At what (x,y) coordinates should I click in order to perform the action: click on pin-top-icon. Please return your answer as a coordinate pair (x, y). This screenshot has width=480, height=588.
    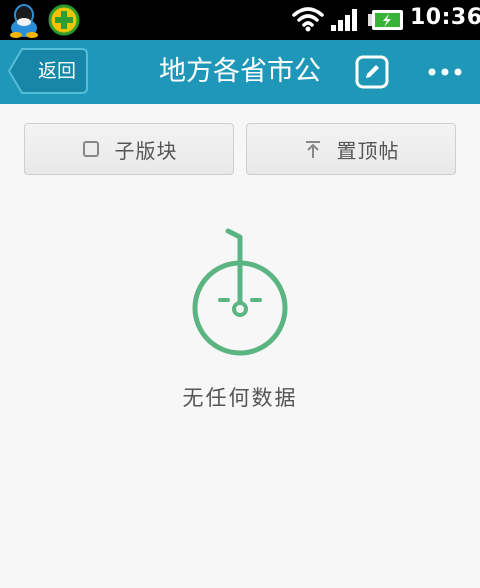
    Looking at the image, I should click on (312, 149).